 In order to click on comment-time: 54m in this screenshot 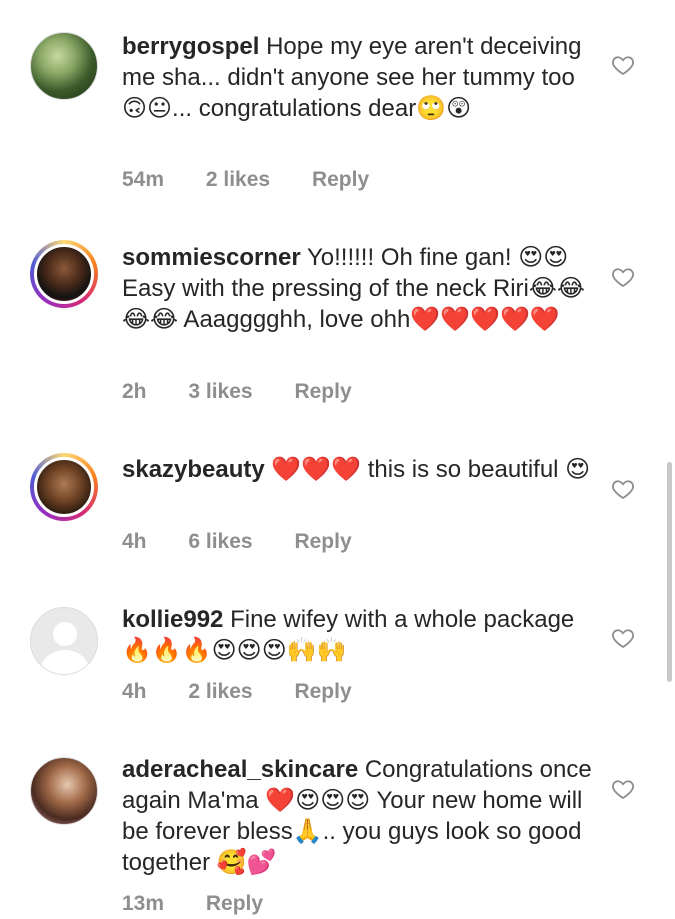, I will do `click(143, 179)`.